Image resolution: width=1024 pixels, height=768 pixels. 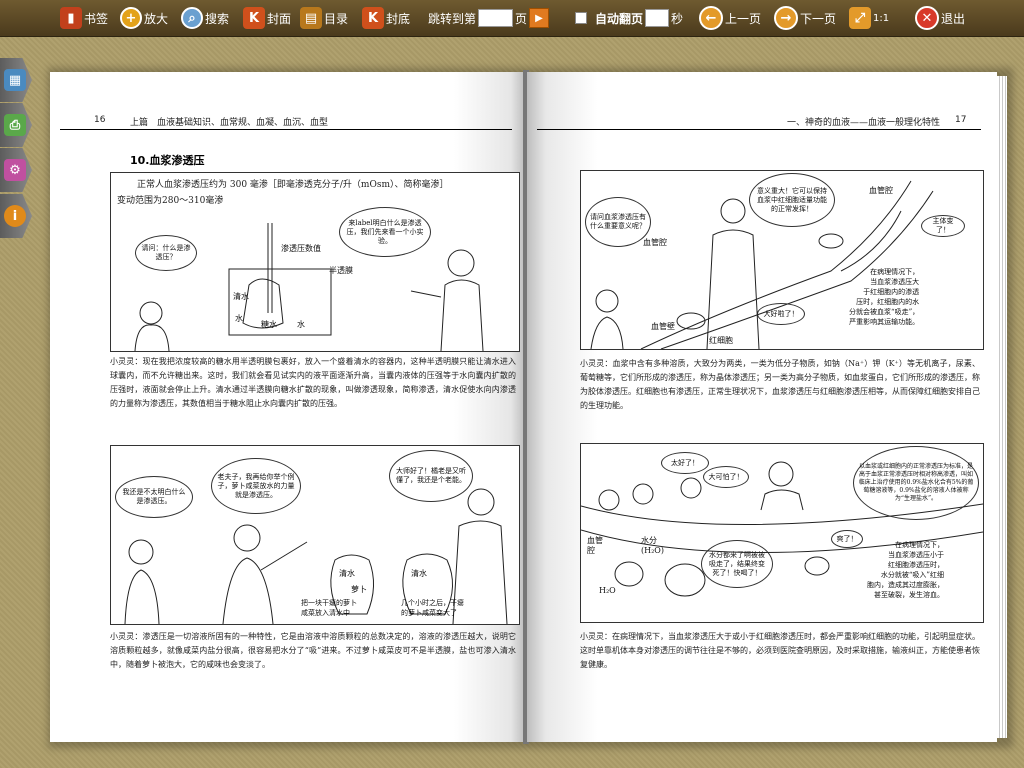 I want to click on right-page-number: 17, so click(x=961, y=120).